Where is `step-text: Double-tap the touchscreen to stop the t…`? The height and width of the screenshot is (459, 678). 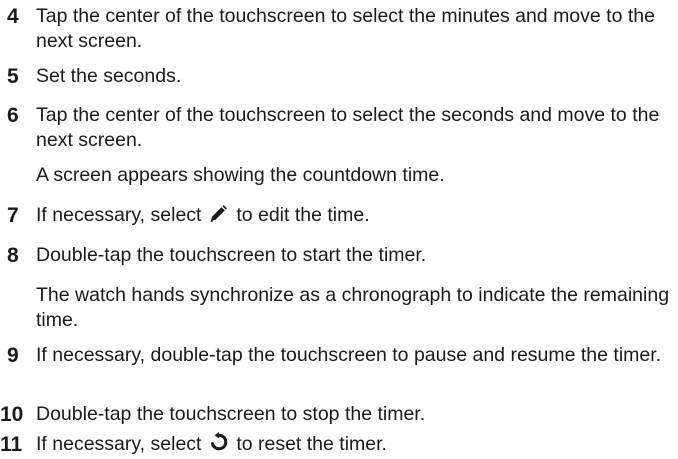 step-text: Double-tap the touchscreen to stop the t… is located at coordinates (231, 414).